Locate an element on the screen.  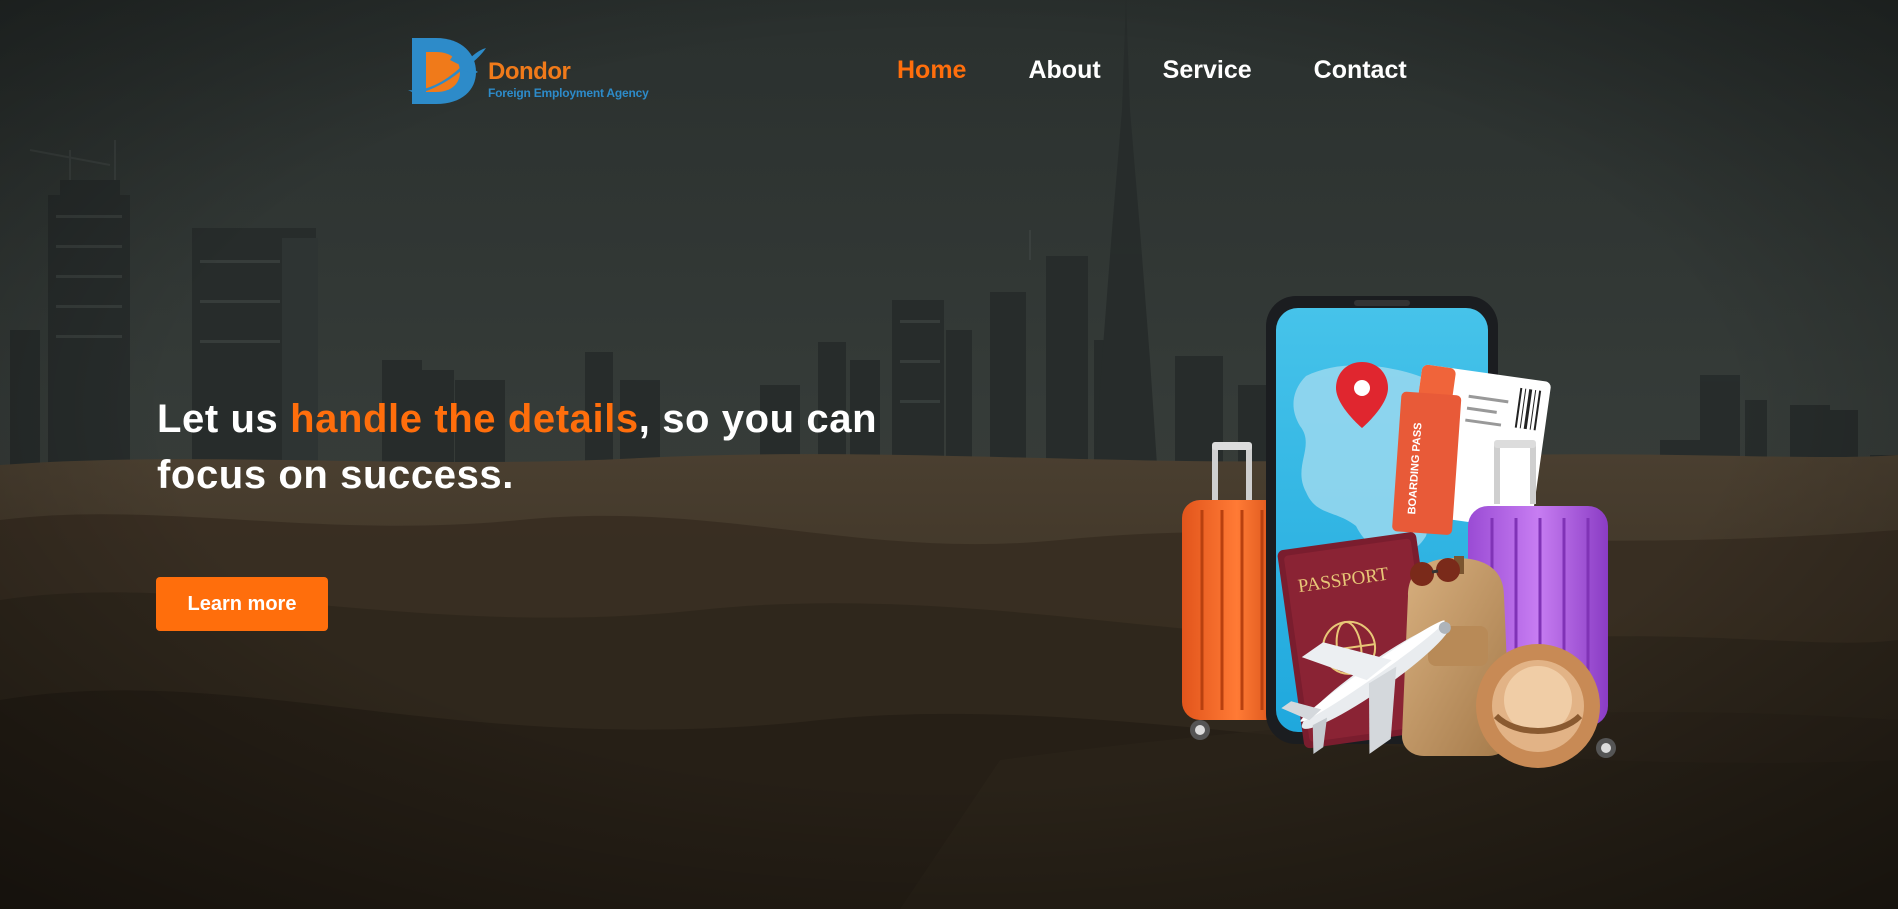
nav-about-link: About is located at coordinates (1064, 70).